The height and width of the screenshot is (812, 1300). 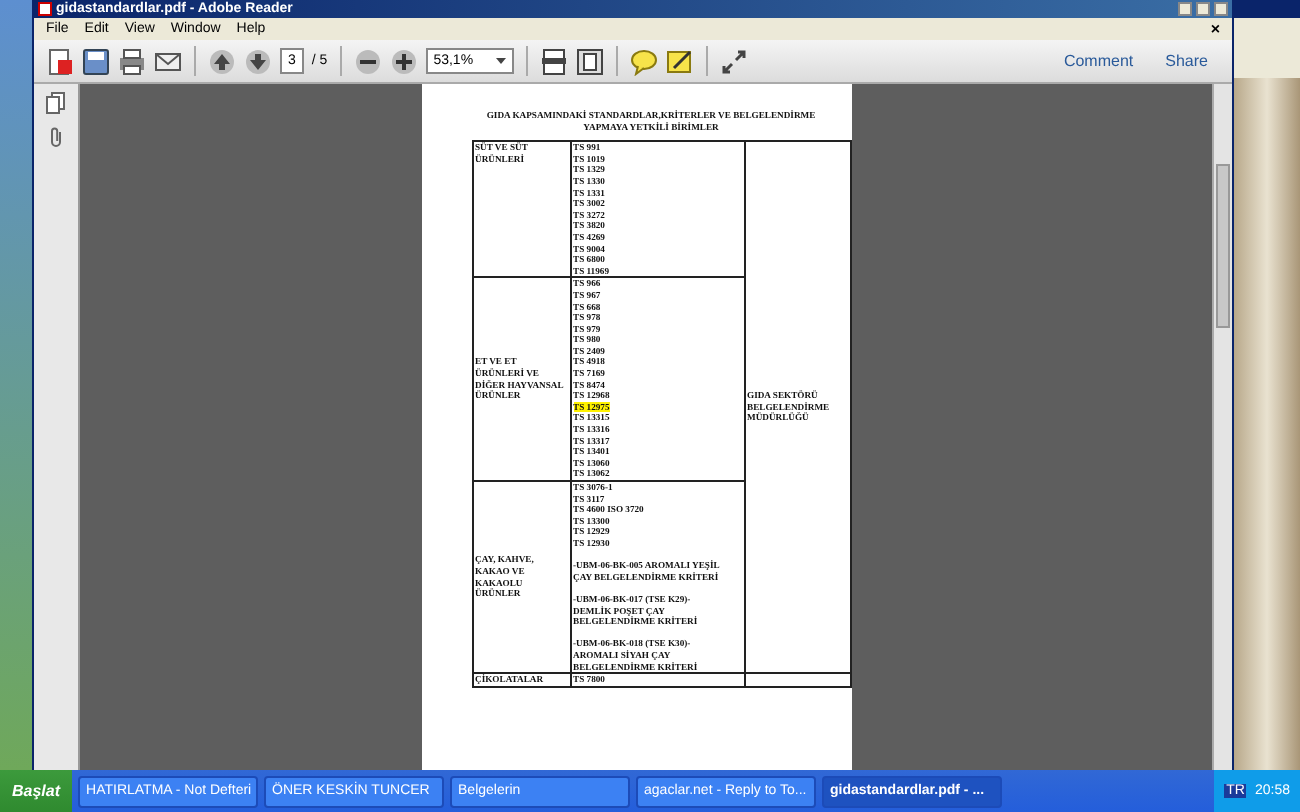 What do you see at coordinates (500, 61) in the screenshot?
I see `caret-icon` at bounding box center [500, 61].